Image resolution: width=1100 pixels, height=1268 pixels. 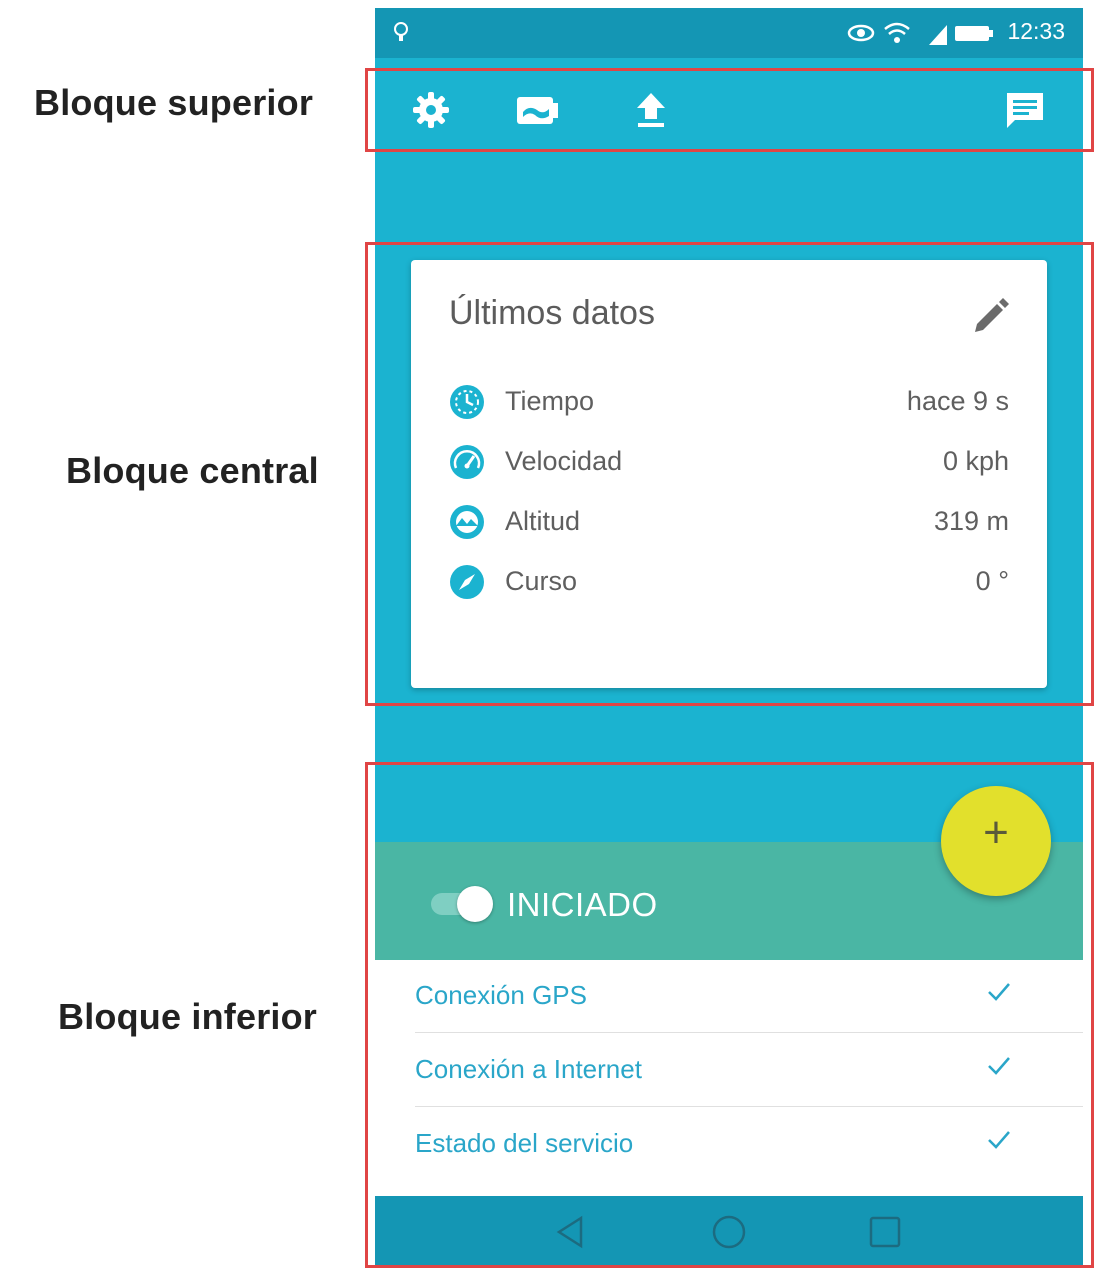 What do you see at coordinates (467, 402) in the screenshot?
I see `clock-icon` at bounding box center [467, 402].